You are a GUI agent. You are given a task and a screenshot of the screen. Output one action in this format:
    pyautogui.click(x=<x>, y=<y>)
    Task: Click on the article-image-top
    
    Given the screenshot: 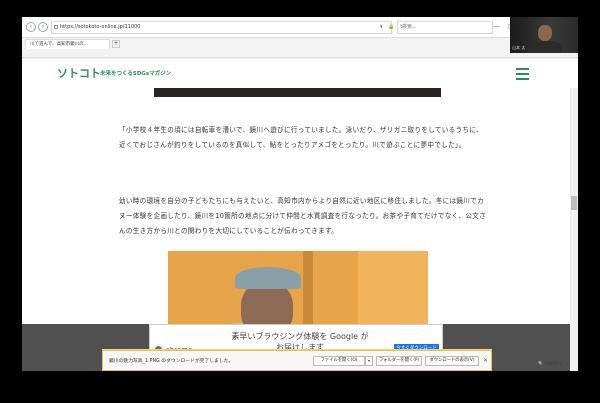 What is the action you would take?
    pyautogui.click(x=297, y=92)
    